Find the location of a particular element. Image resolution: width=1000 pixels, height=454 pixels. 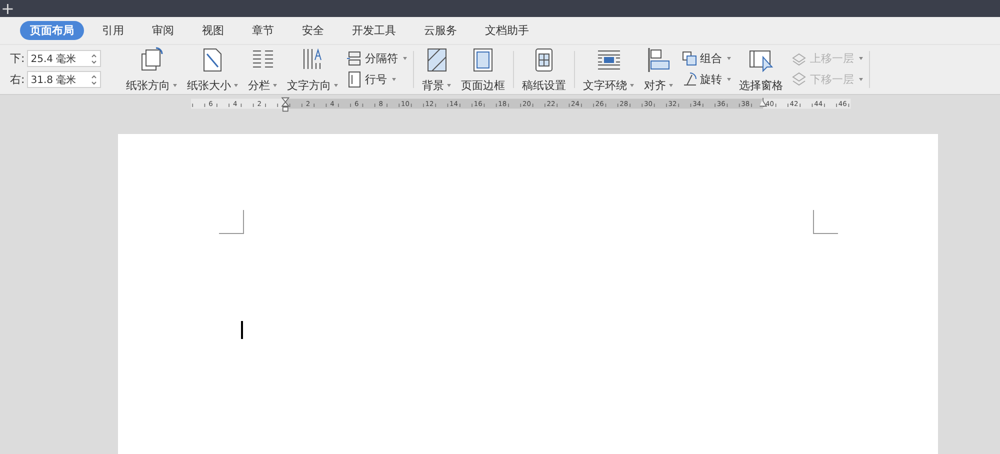

ribbon-tab: 章节 is located at coordinates (263, 30).